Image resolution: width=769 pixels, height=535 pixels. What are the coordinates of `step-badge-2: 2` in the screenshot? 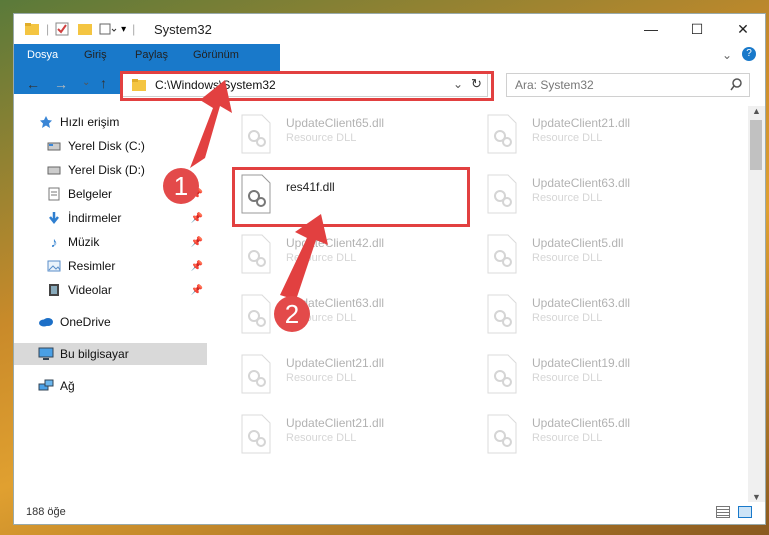 It's located at (292, 314).